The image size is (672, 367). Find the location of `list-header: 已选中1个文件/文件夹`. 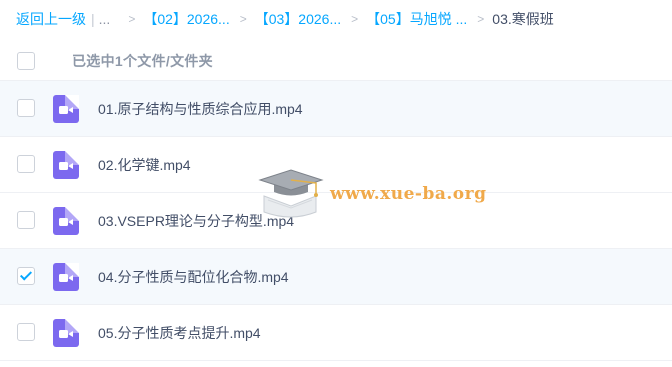

list-header: 已选中1个文件/文件夹 is located at coordinates (336, 61).